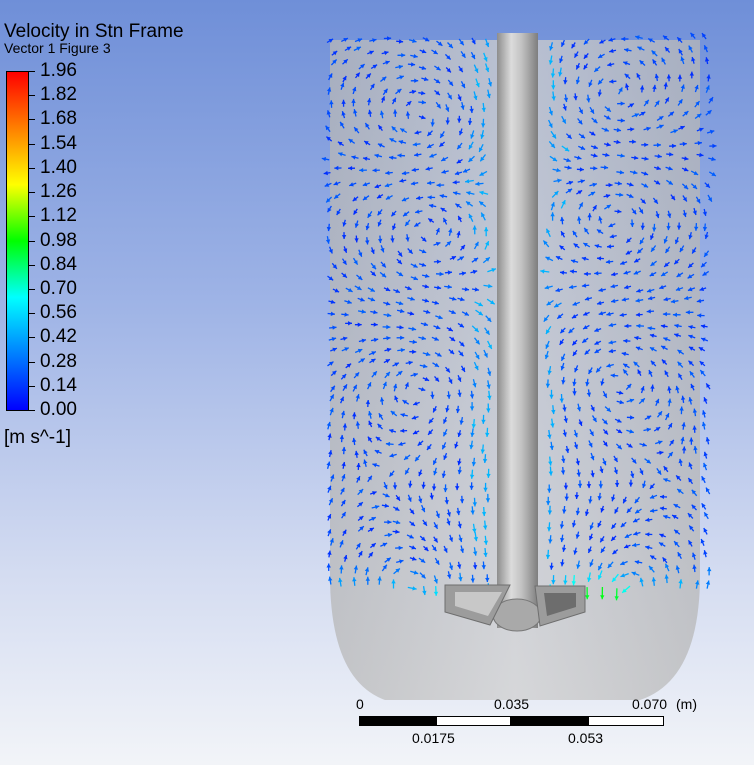 The width and height of the screenshot is (754, 765). What do you see at coordinates (58, 240) in the screenshot?
I see `legend-label: 0.98` at bounding box center [58, 240].